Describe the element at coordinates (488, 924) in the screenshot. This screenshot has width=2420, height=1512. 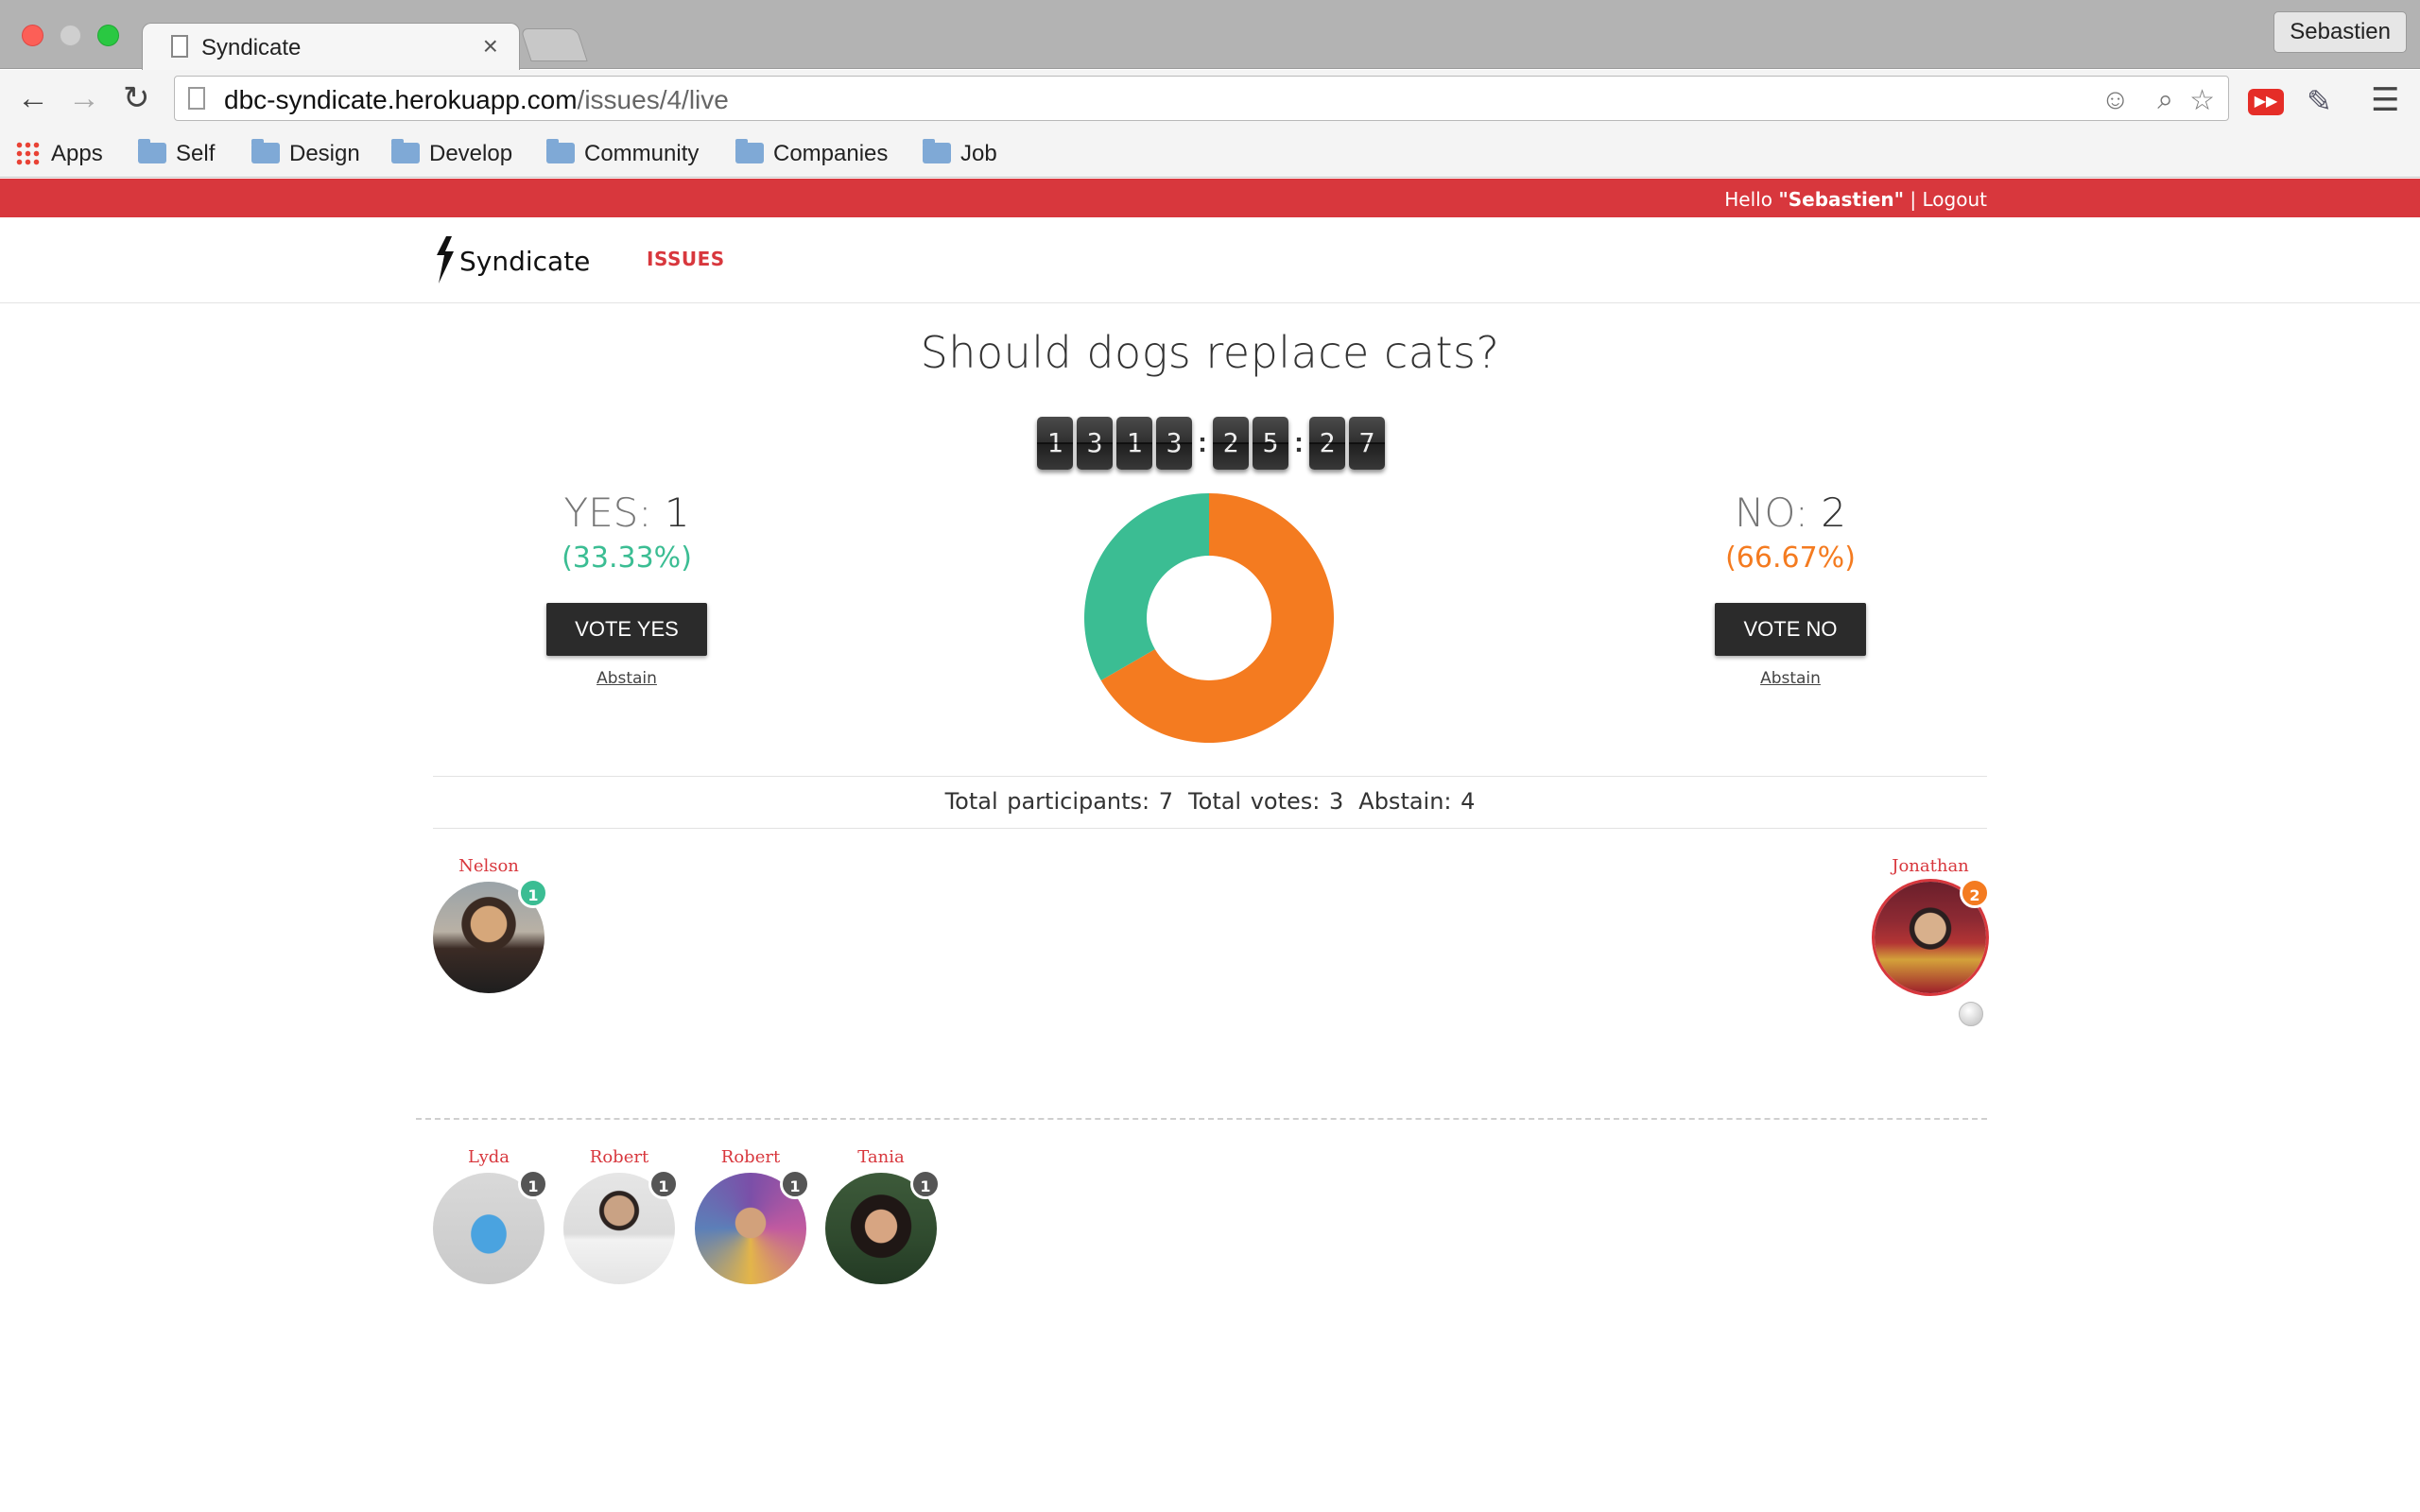
I see `voter-yes: Nelson 1` at that location.